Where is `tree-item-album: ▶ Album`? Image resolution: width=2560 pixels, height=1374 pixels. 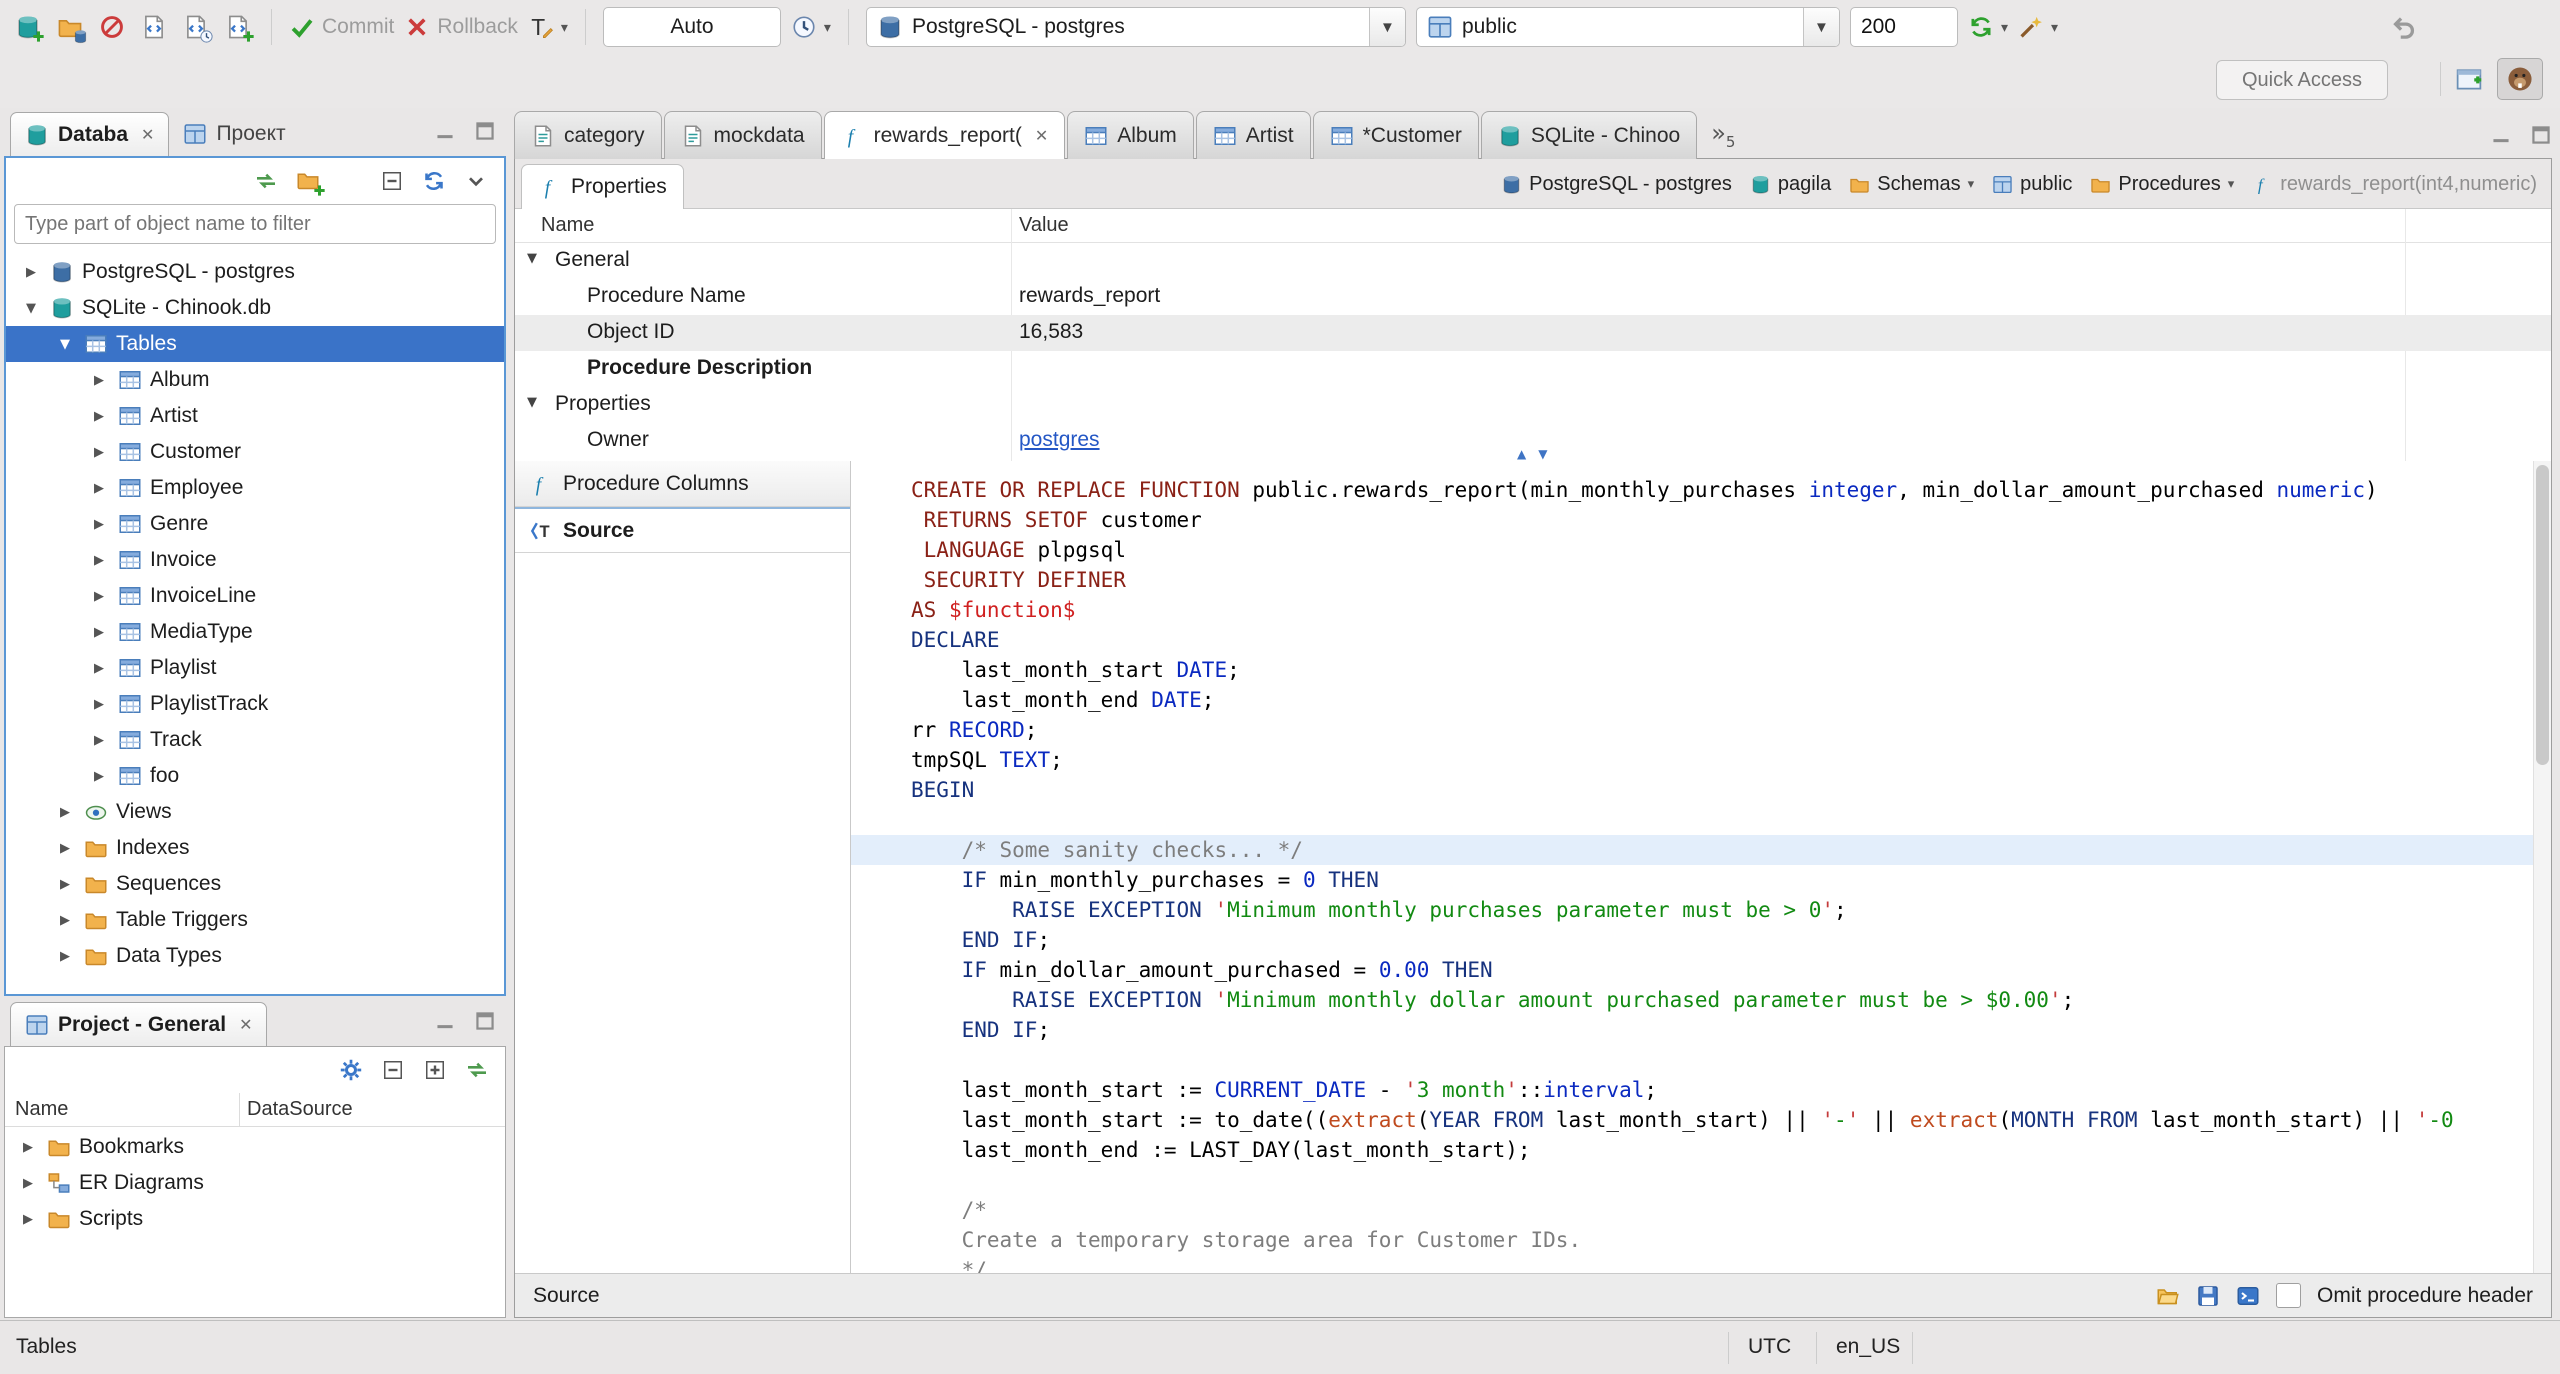 tree-item-album: ▶ Album is located at coordinates (255, 380).